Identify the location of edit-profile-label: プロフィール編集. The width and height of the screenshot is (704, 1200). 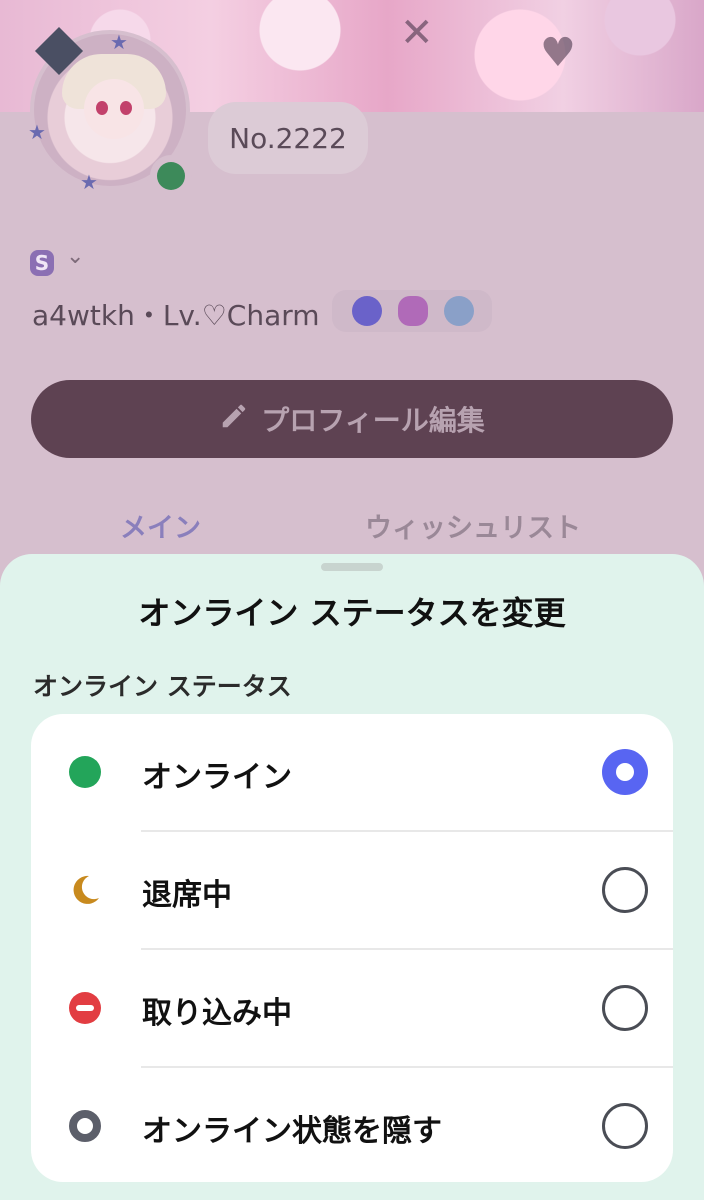
(373, 420).